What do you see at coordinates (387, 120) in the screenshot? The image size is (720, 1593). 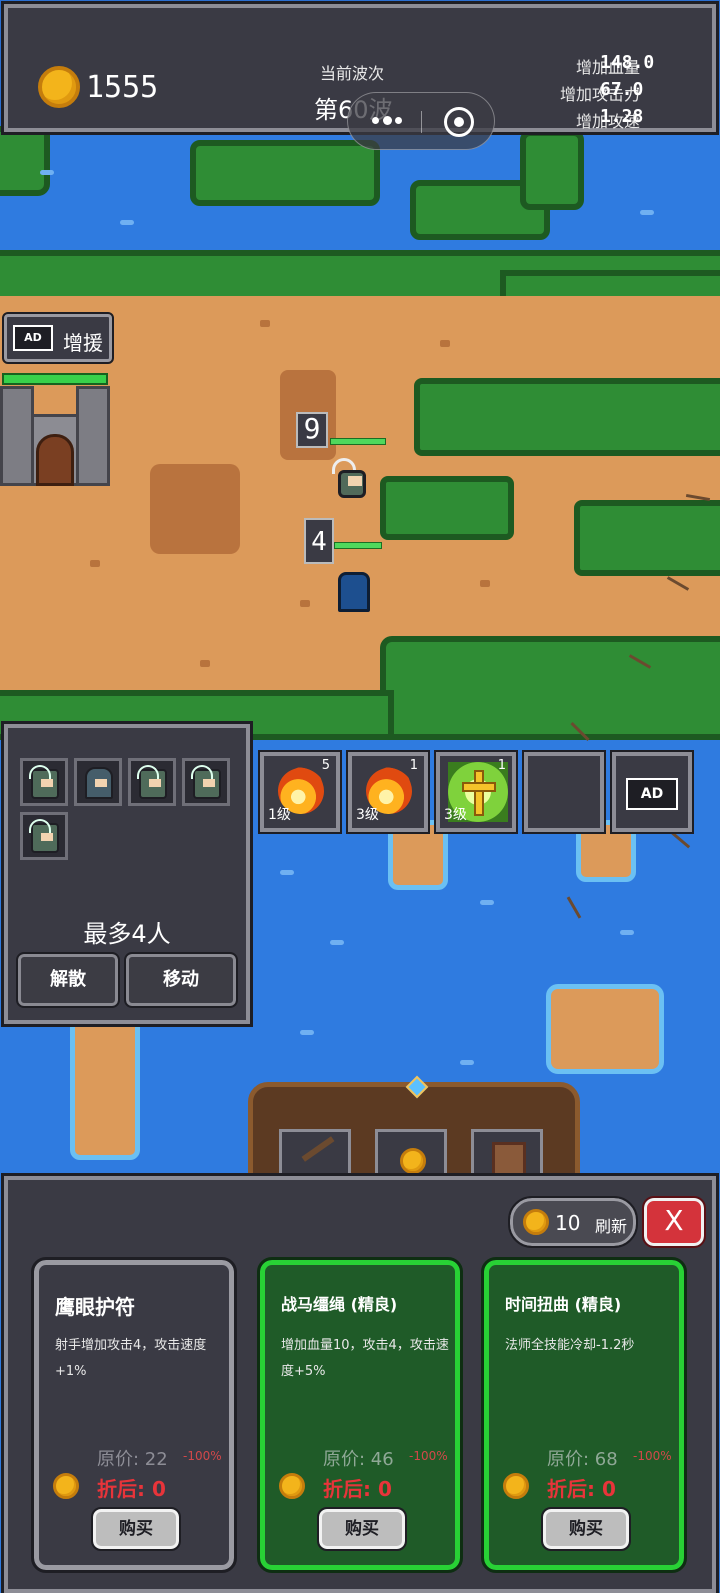 I see `more-menu-icon` at bounding box center [387, 120].